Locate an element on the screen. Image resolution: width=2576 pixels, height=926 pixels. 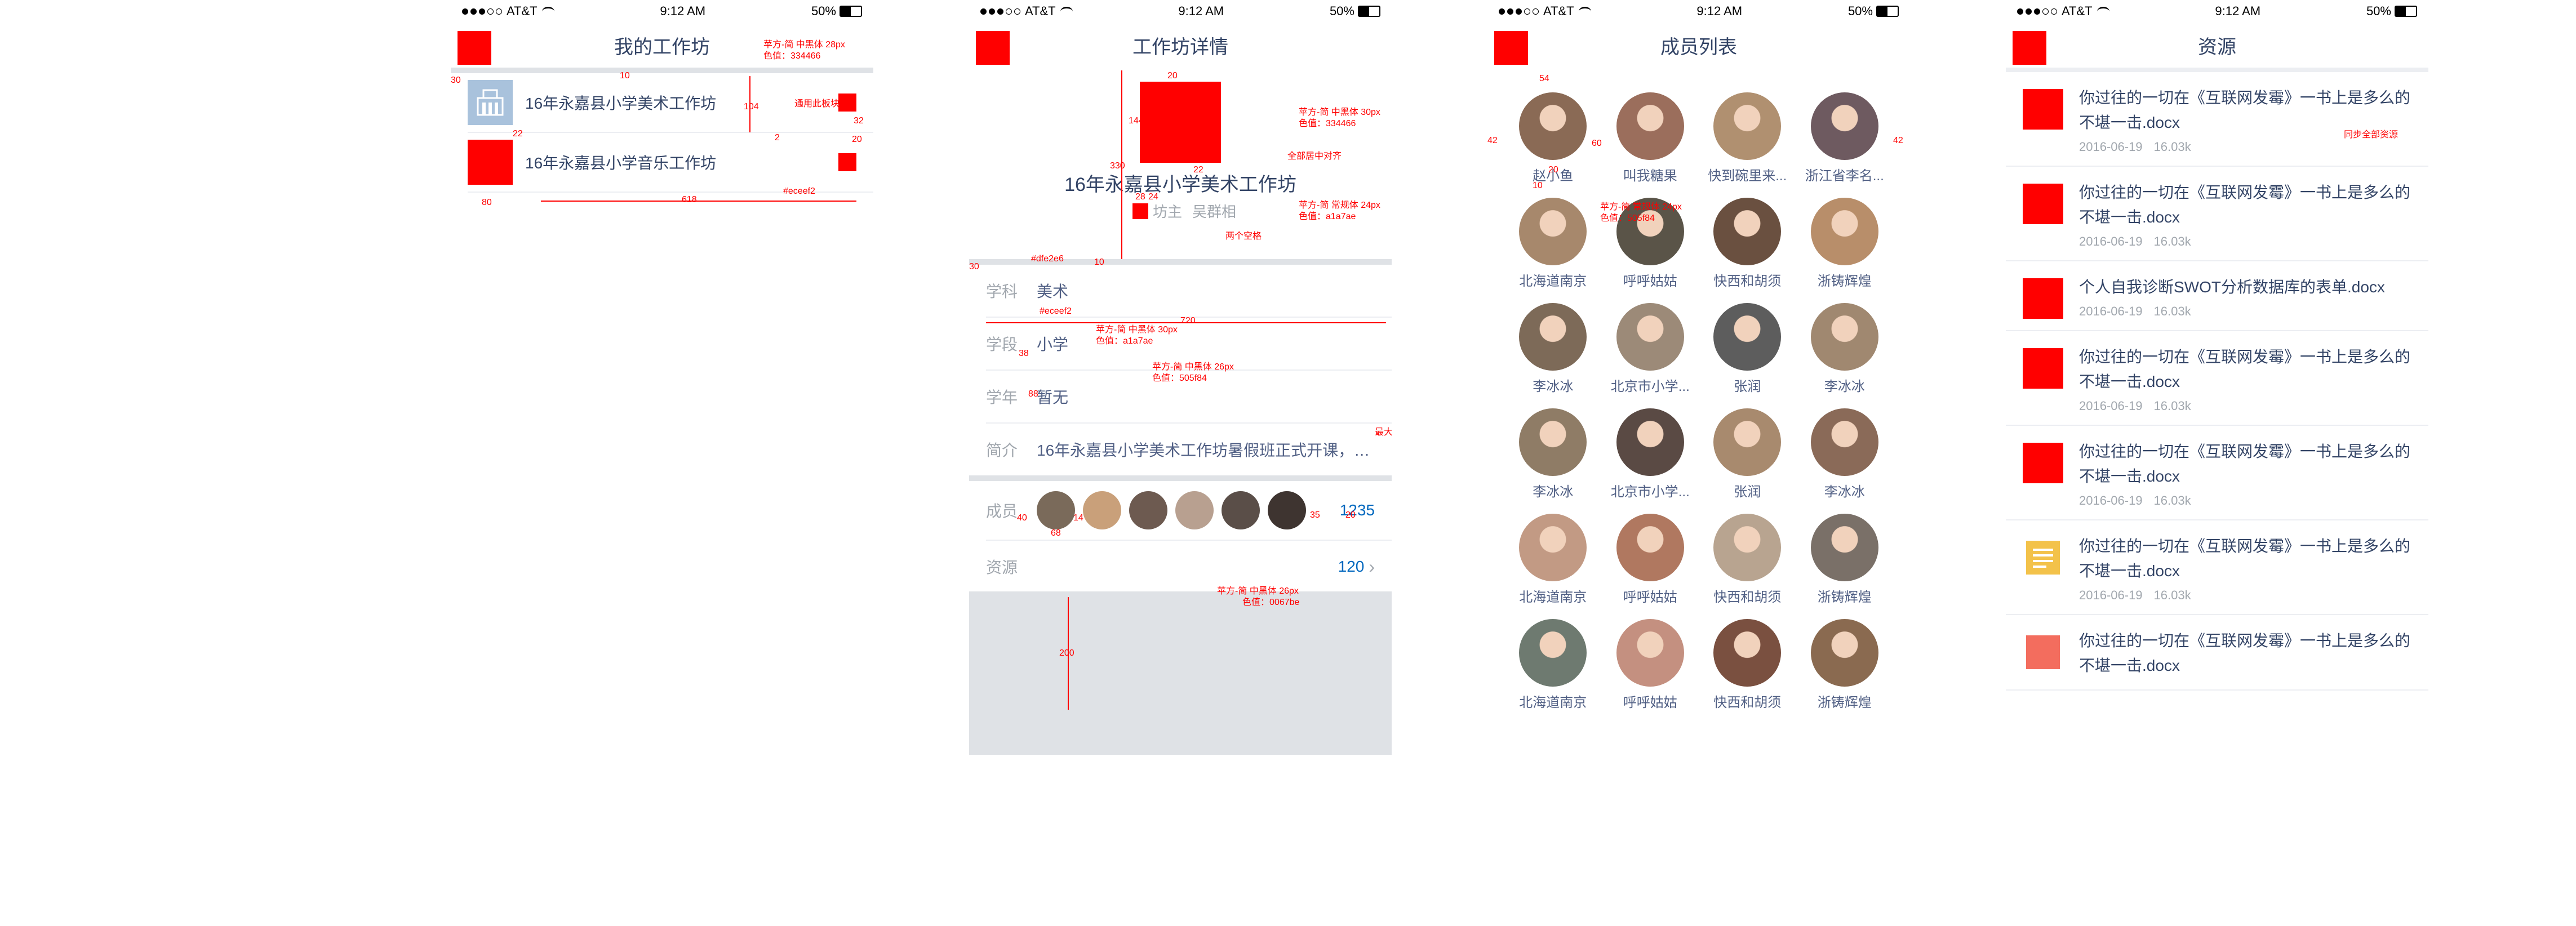
resource-size: 16.03k is located at coordinates (2172, 500).